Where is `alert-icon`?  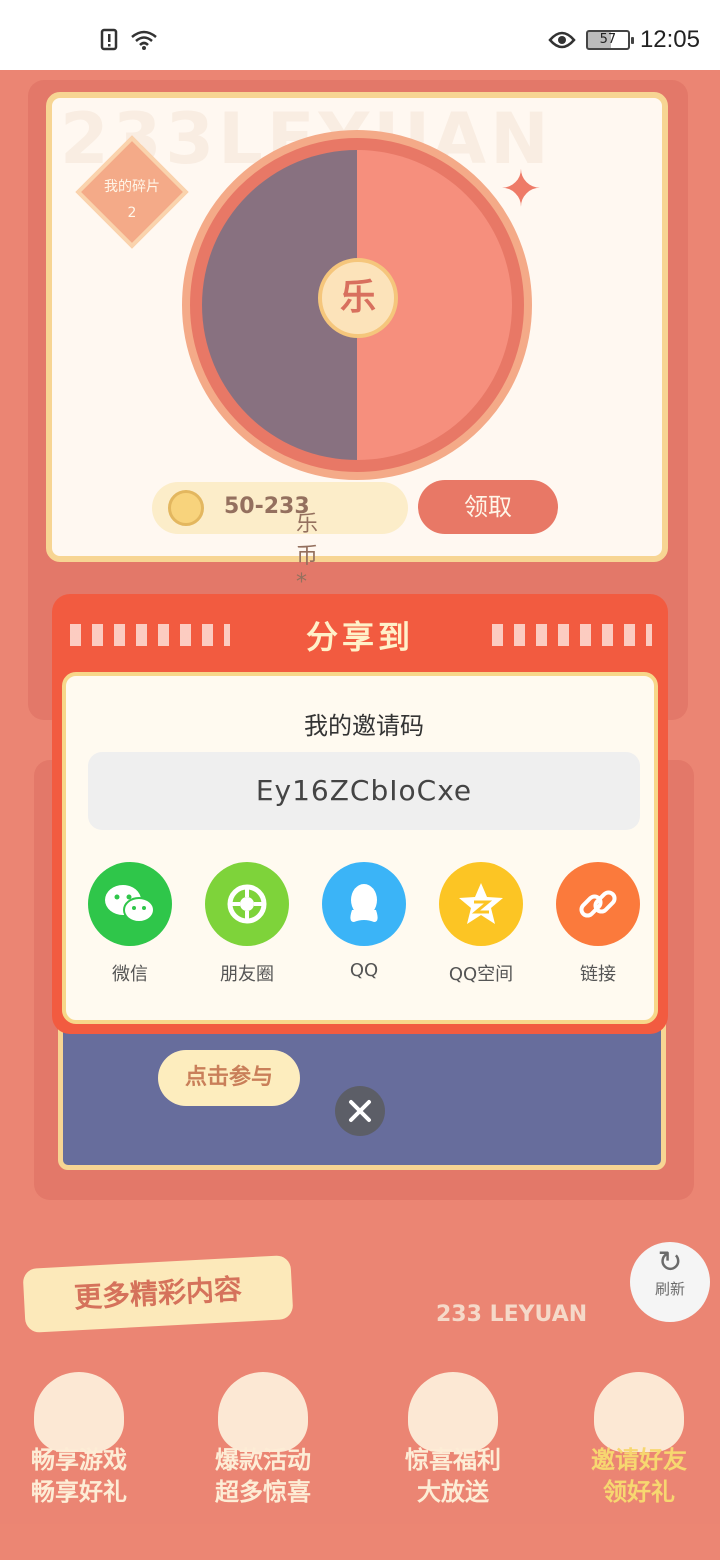
alert-icon is located at coordinates (109, 39).